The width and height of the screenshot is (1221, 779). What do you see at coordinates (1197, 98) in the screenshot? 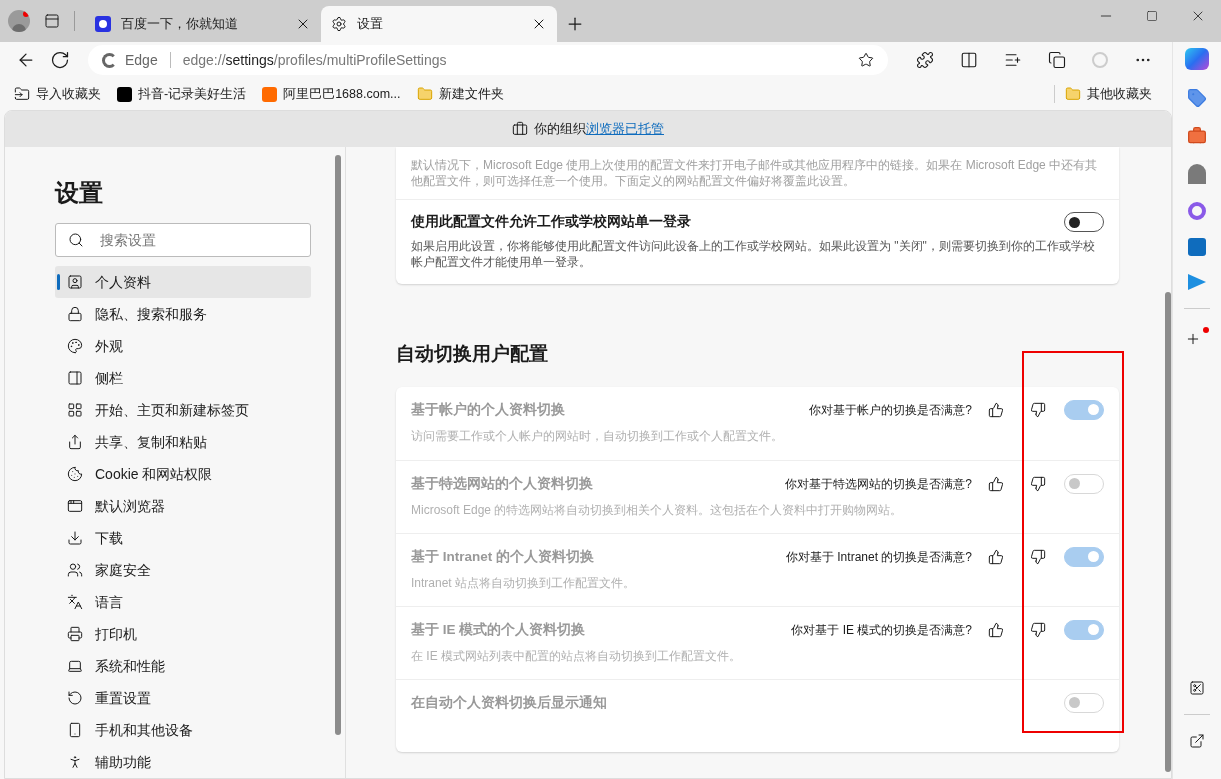
I see `tag-icon` at bounding box center [1197, 98].